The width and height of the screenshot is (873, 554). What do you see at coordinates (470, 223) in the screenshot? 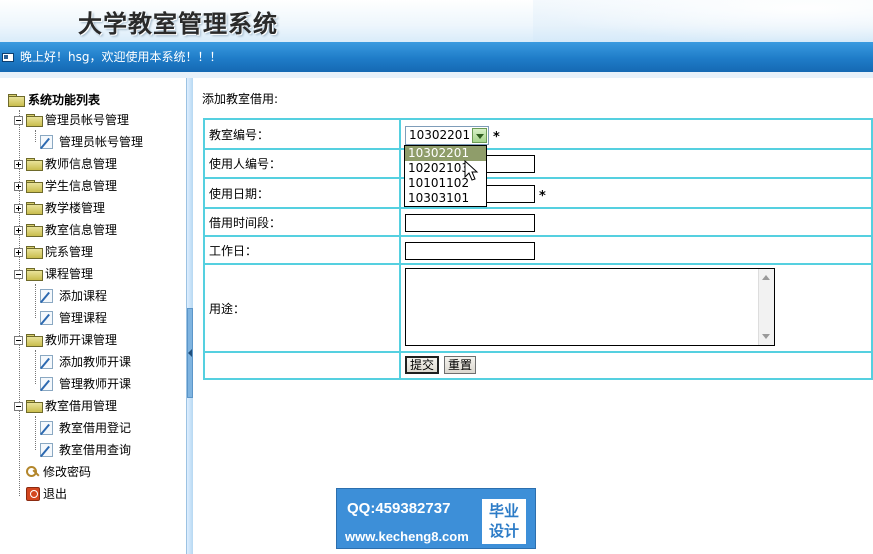
I see `period-input` at bounding box center [470, 223].